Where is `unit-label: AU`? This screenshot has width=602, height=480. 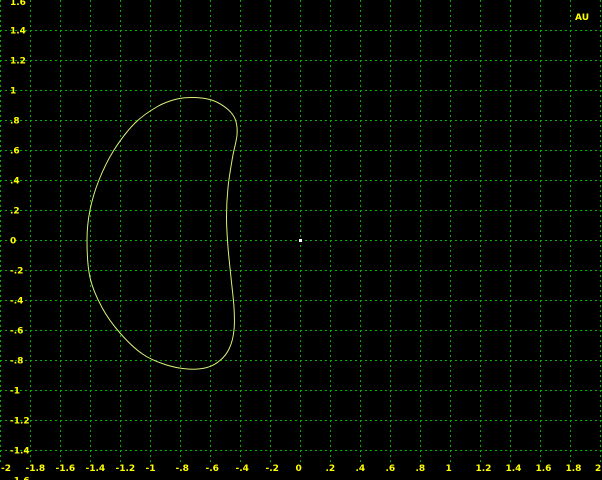
unit-label: AU is located at coordinates (582, 18).